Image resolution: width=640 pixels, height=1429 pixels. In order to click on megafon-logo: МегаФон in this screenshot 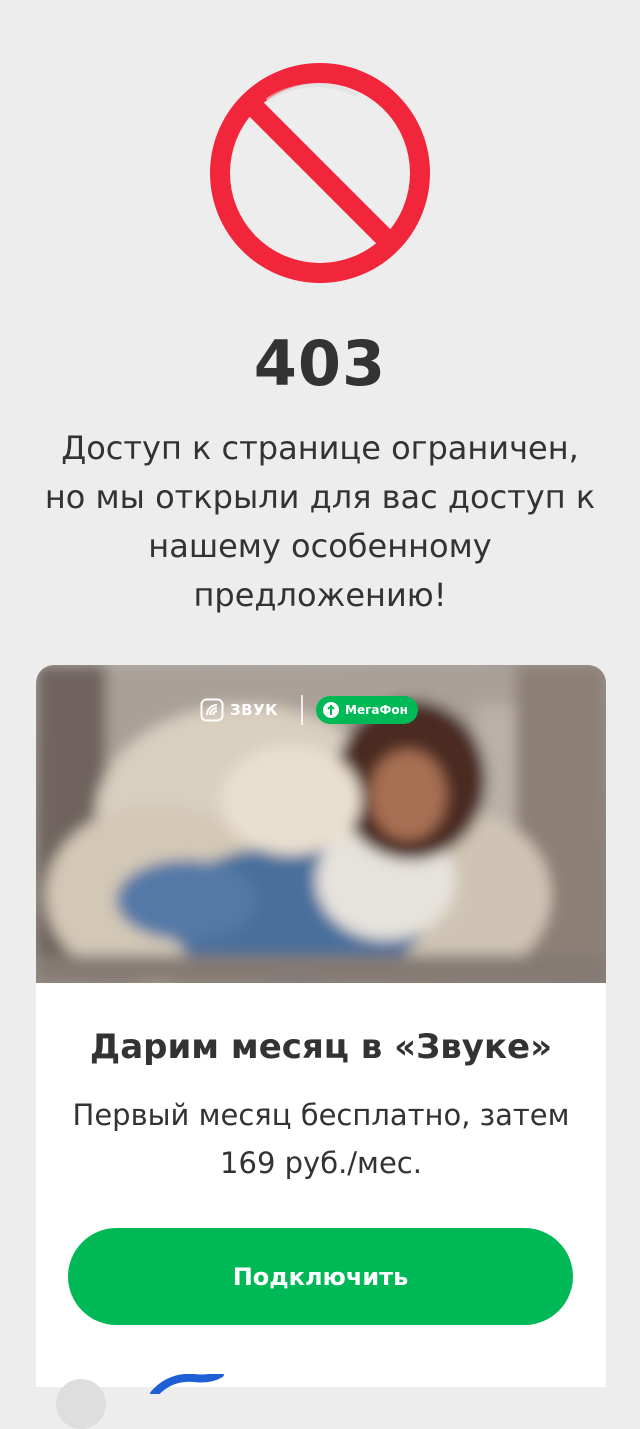, I will do `click(367, 710)`.